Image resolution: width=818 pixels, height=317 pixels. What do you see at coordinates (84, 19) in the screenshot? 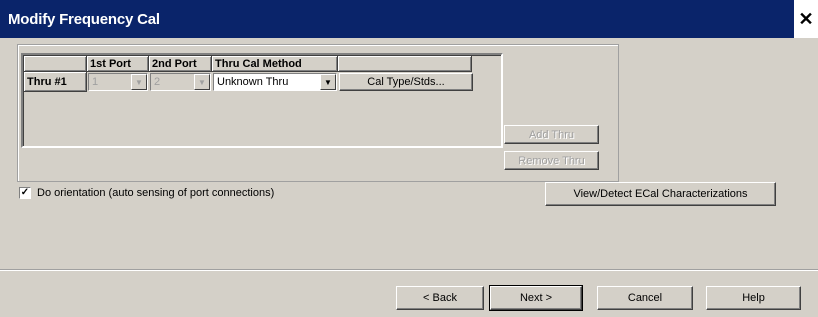
I see `window-title: Modify Frequency Cal` at bounding box center [84, 19].